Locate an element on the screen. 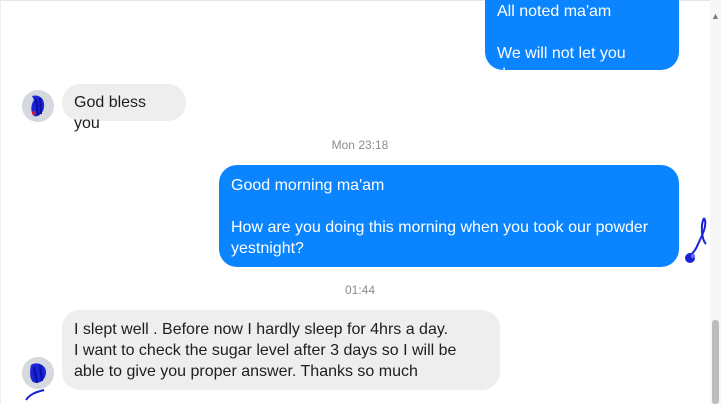  scribble-icon is located at coordinates (35, 395).